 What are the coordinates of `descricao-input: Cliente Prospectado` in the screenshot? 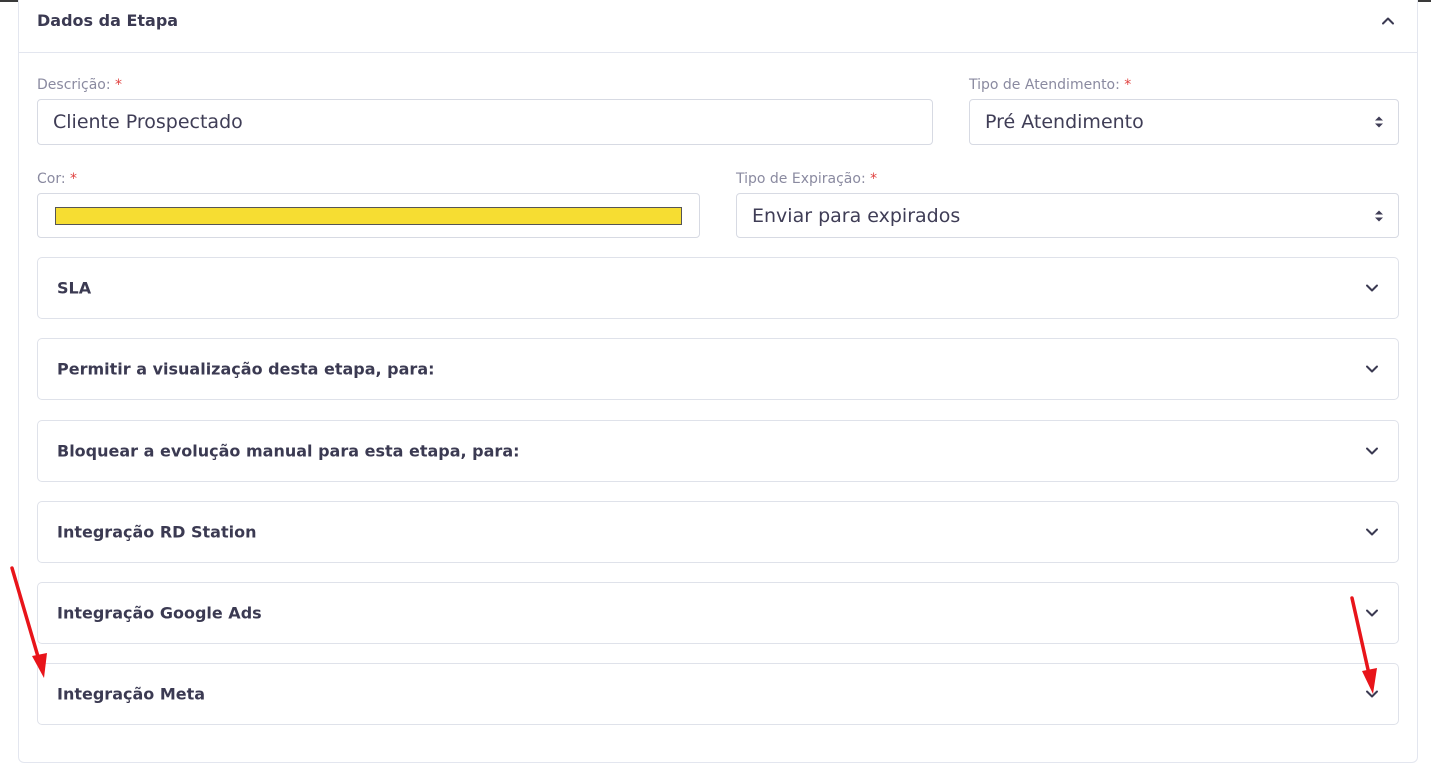 It's located at (485, 122).